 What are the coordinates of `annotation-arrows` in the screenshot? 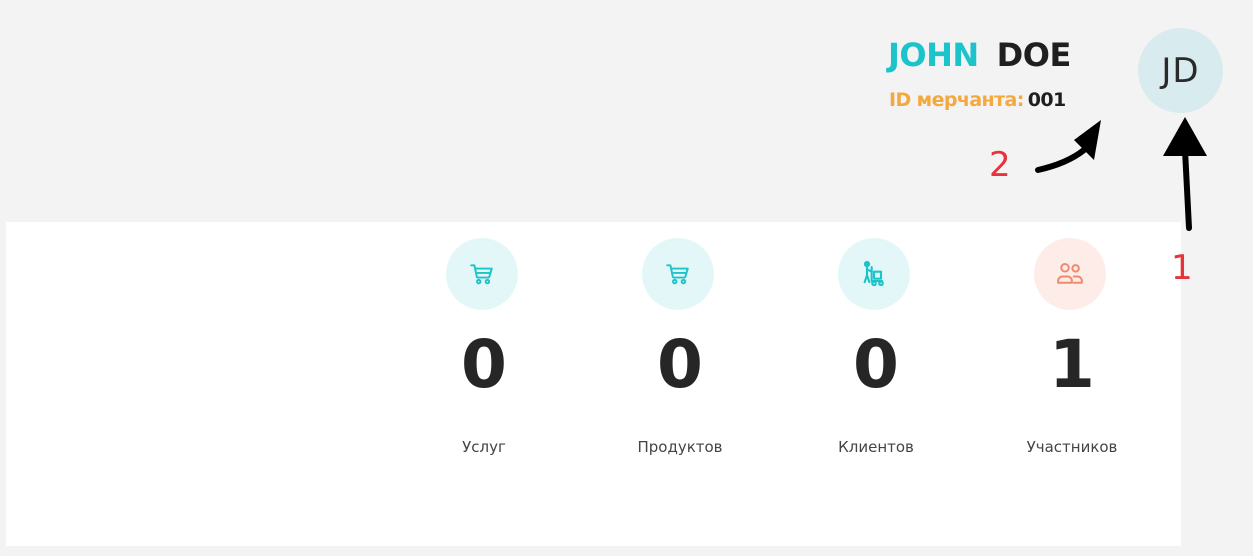 It's located at (1121, 174).